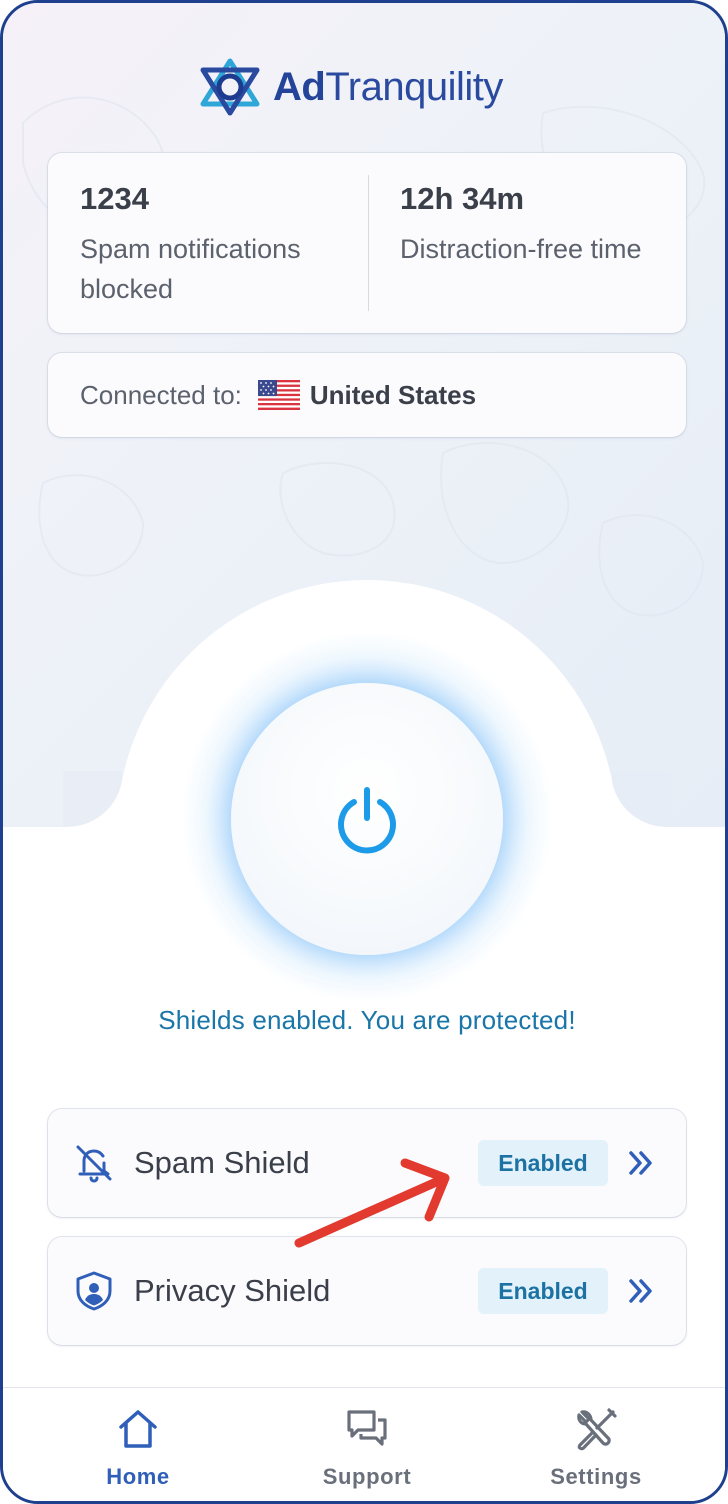 The image size is (728, 1504). Describe the element at coordinates (232, 1290) in the screenshot. I see `shield-name: Privacy Shield` at that location.